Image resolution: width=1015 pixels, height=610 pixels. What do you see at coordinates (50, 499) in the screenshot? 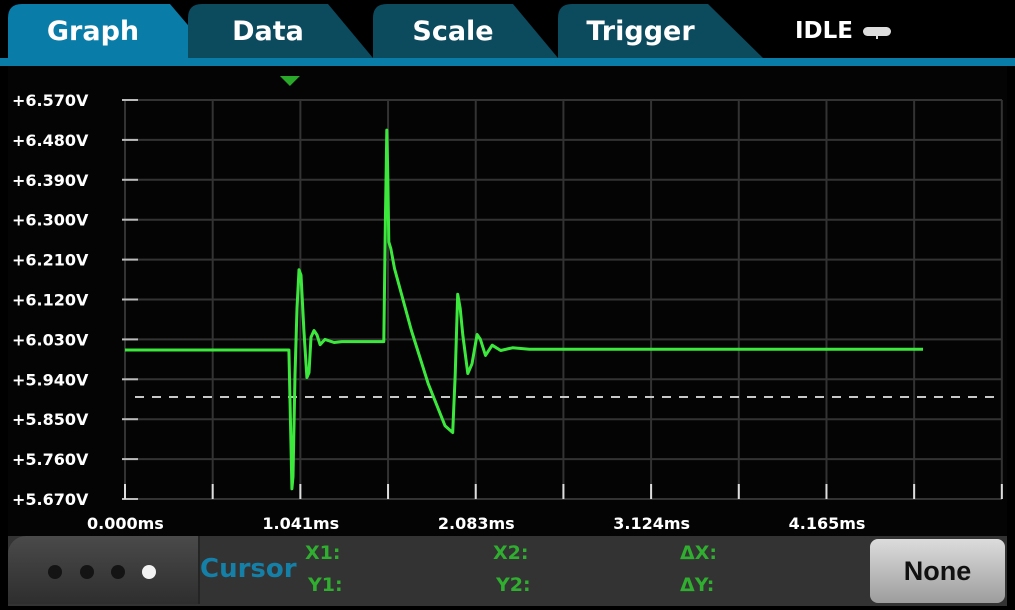
I see `y-tick-label: +5.670V` at bounding box center [50, 499].